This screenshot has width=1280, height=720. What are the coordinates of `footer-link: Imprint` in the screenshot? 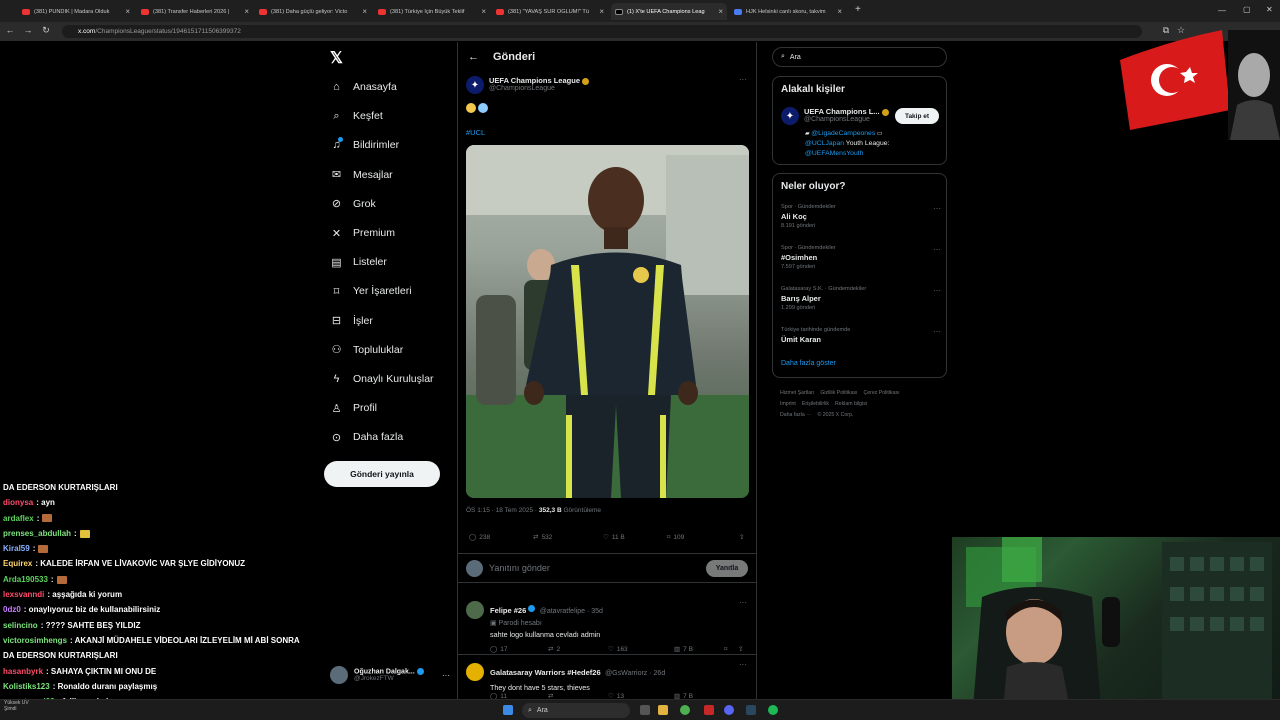 It's located at (788, 404).